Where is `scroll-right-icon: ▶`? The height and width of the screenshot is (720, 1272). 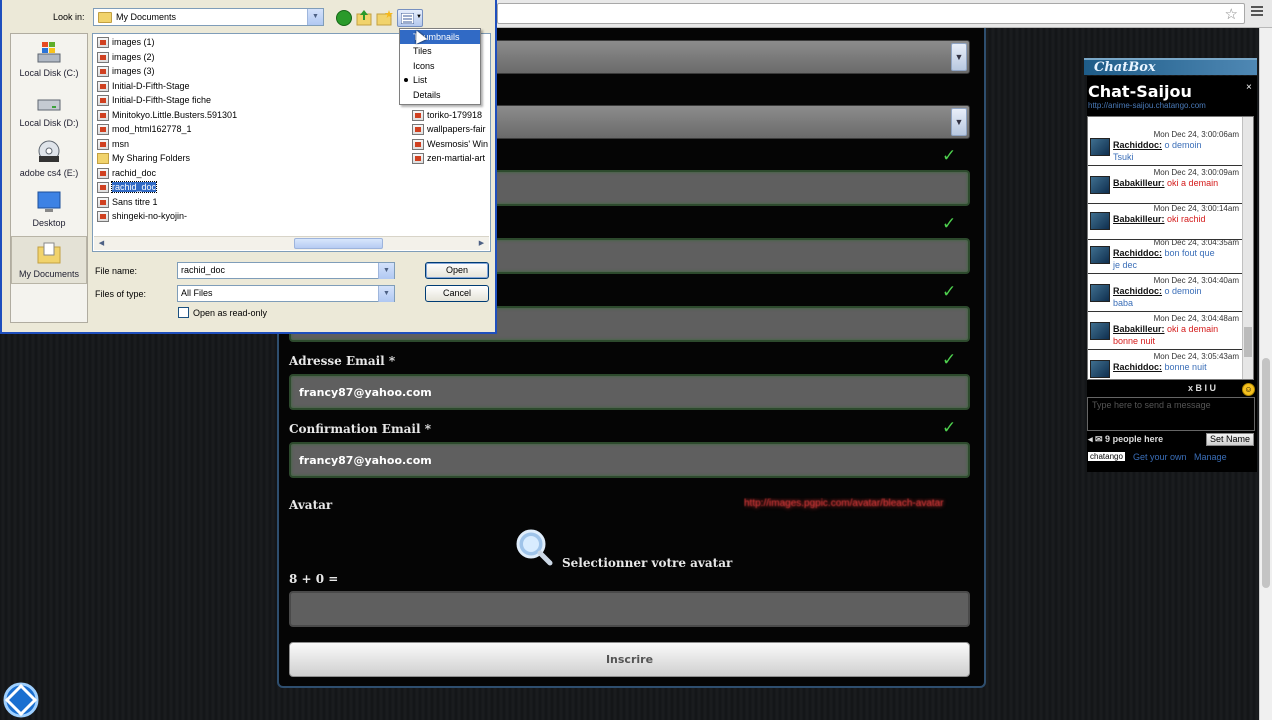
scroll-right-icon: ▶ is located at coordinates (481, 243).